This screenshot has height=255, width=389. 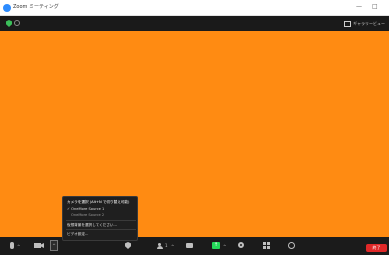 What do you see at coordinates (18, 246) in the screenshot?
I see `audio-options-caret-icon: ^` at bounding box center [18, 246].